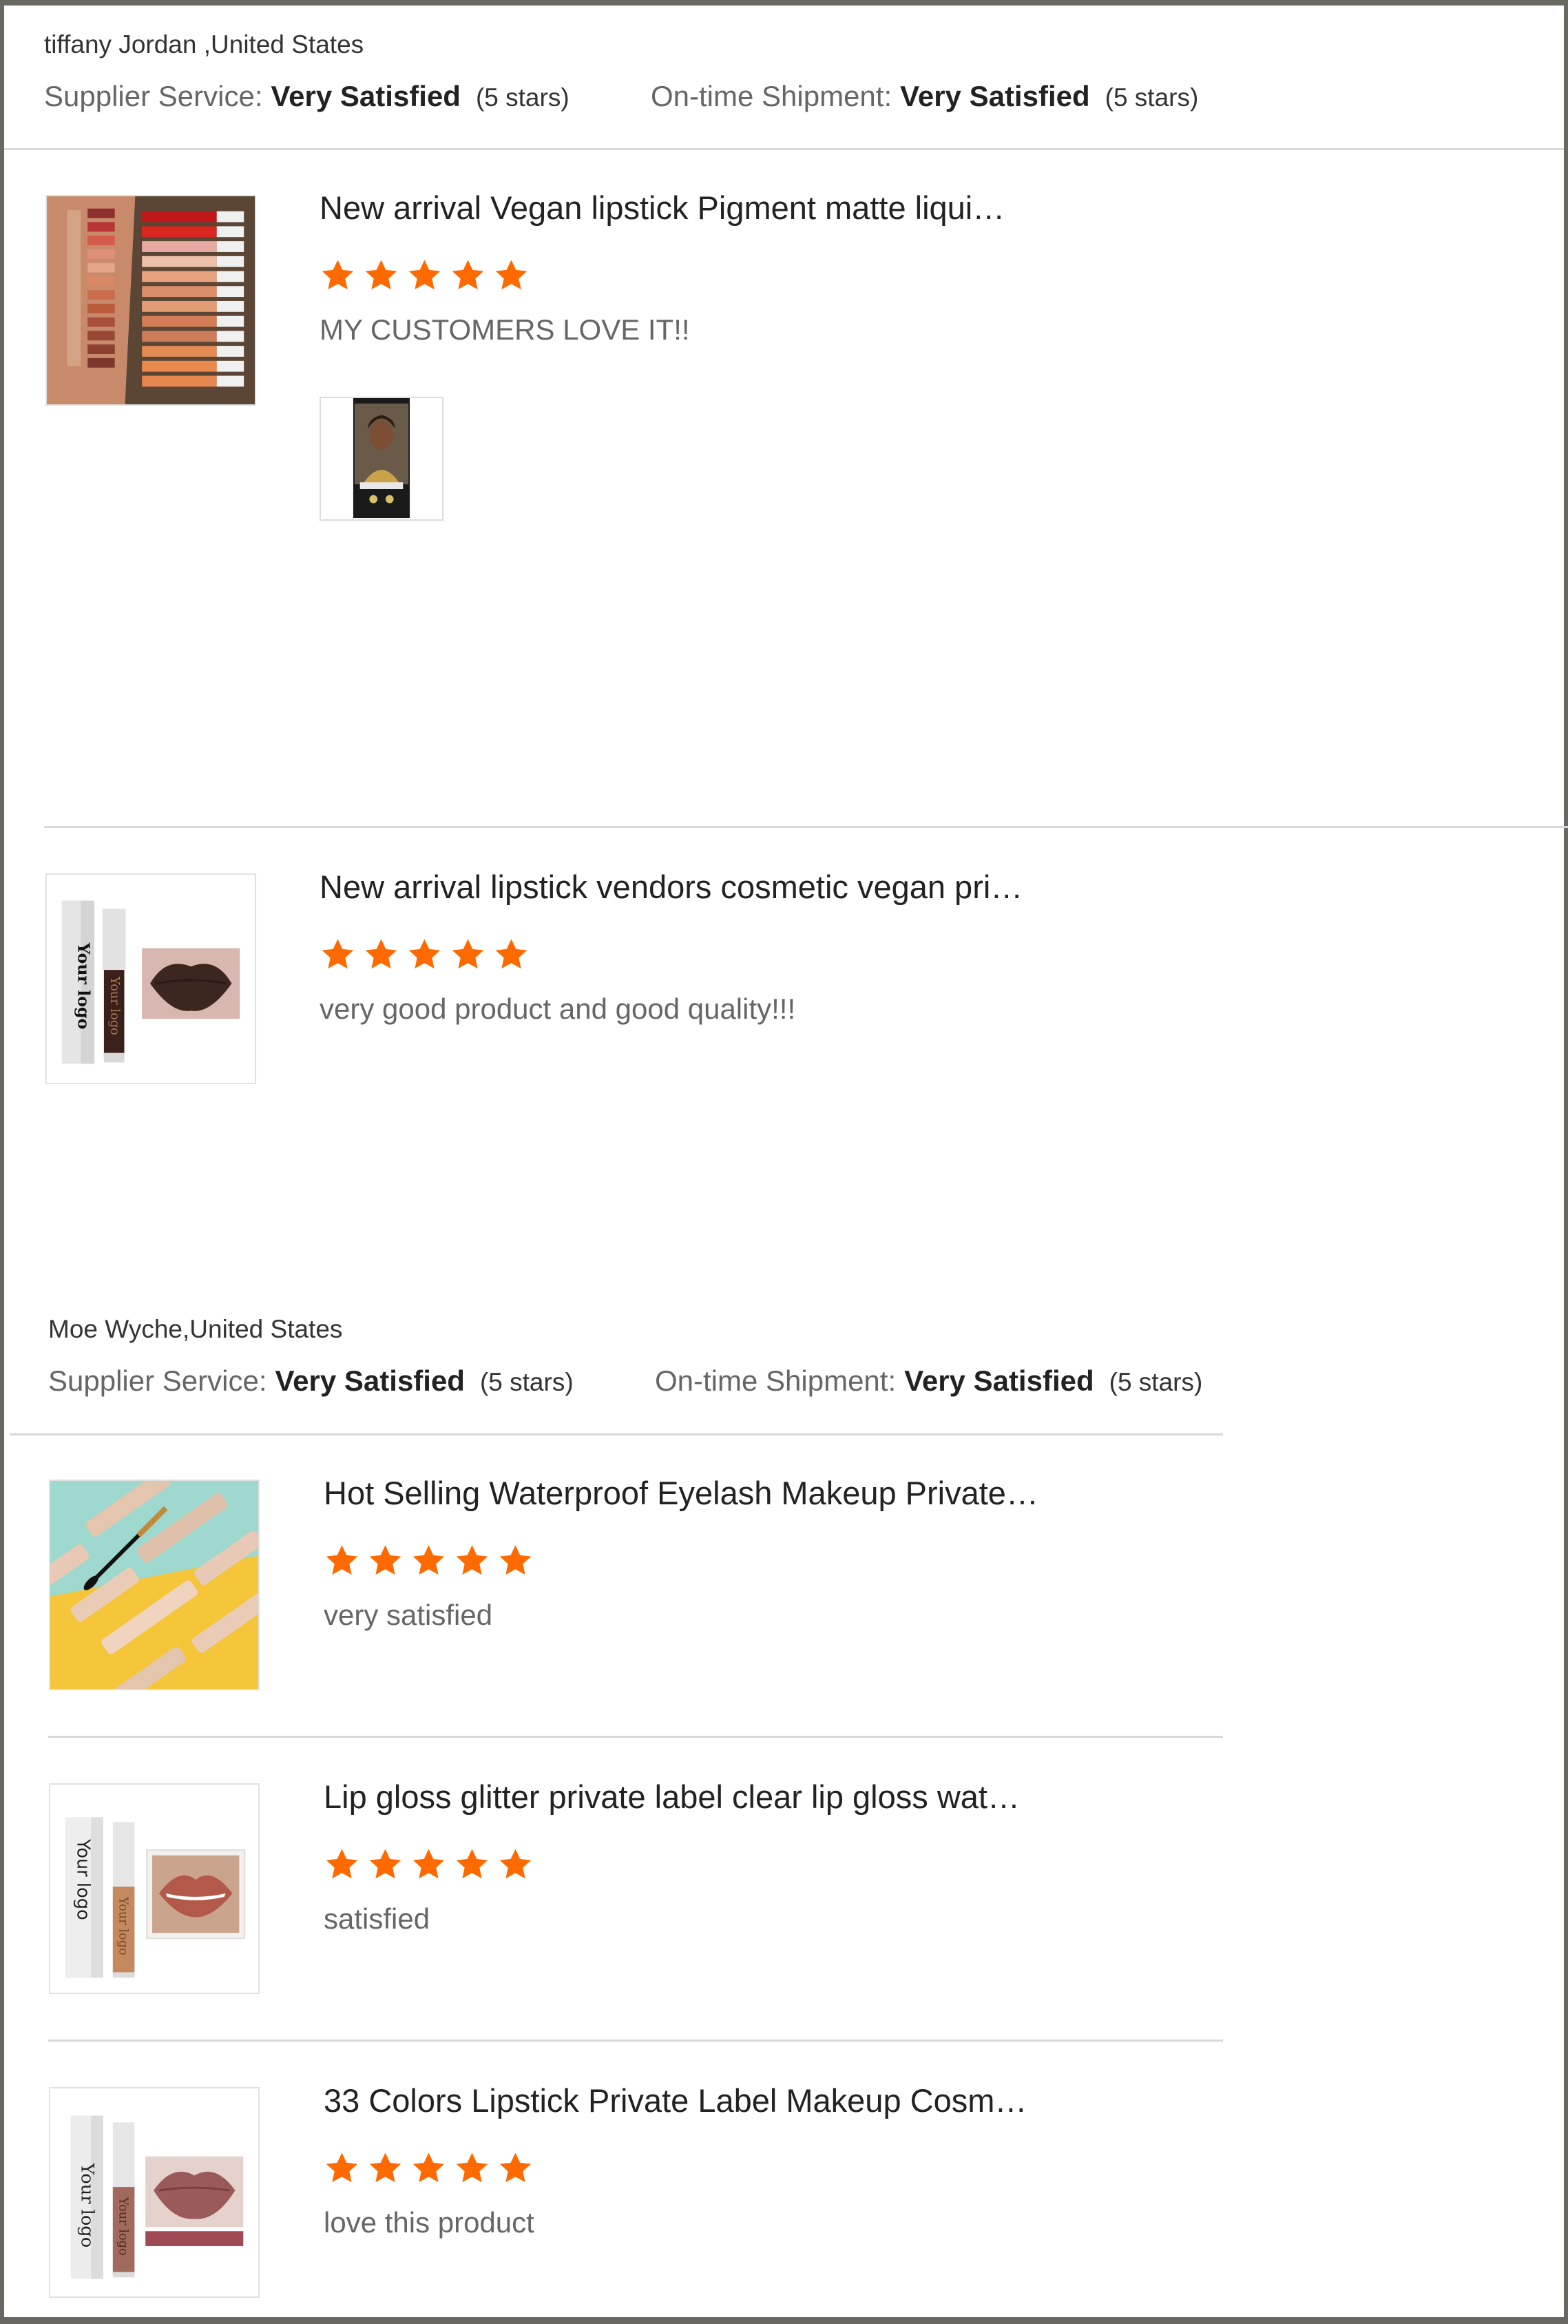  What do you see at coordinates (505, 329) in the screenshot?
I see `review-comment: MY CUSTOMERS LOVE IT!!` at bounding box center [505, 329].